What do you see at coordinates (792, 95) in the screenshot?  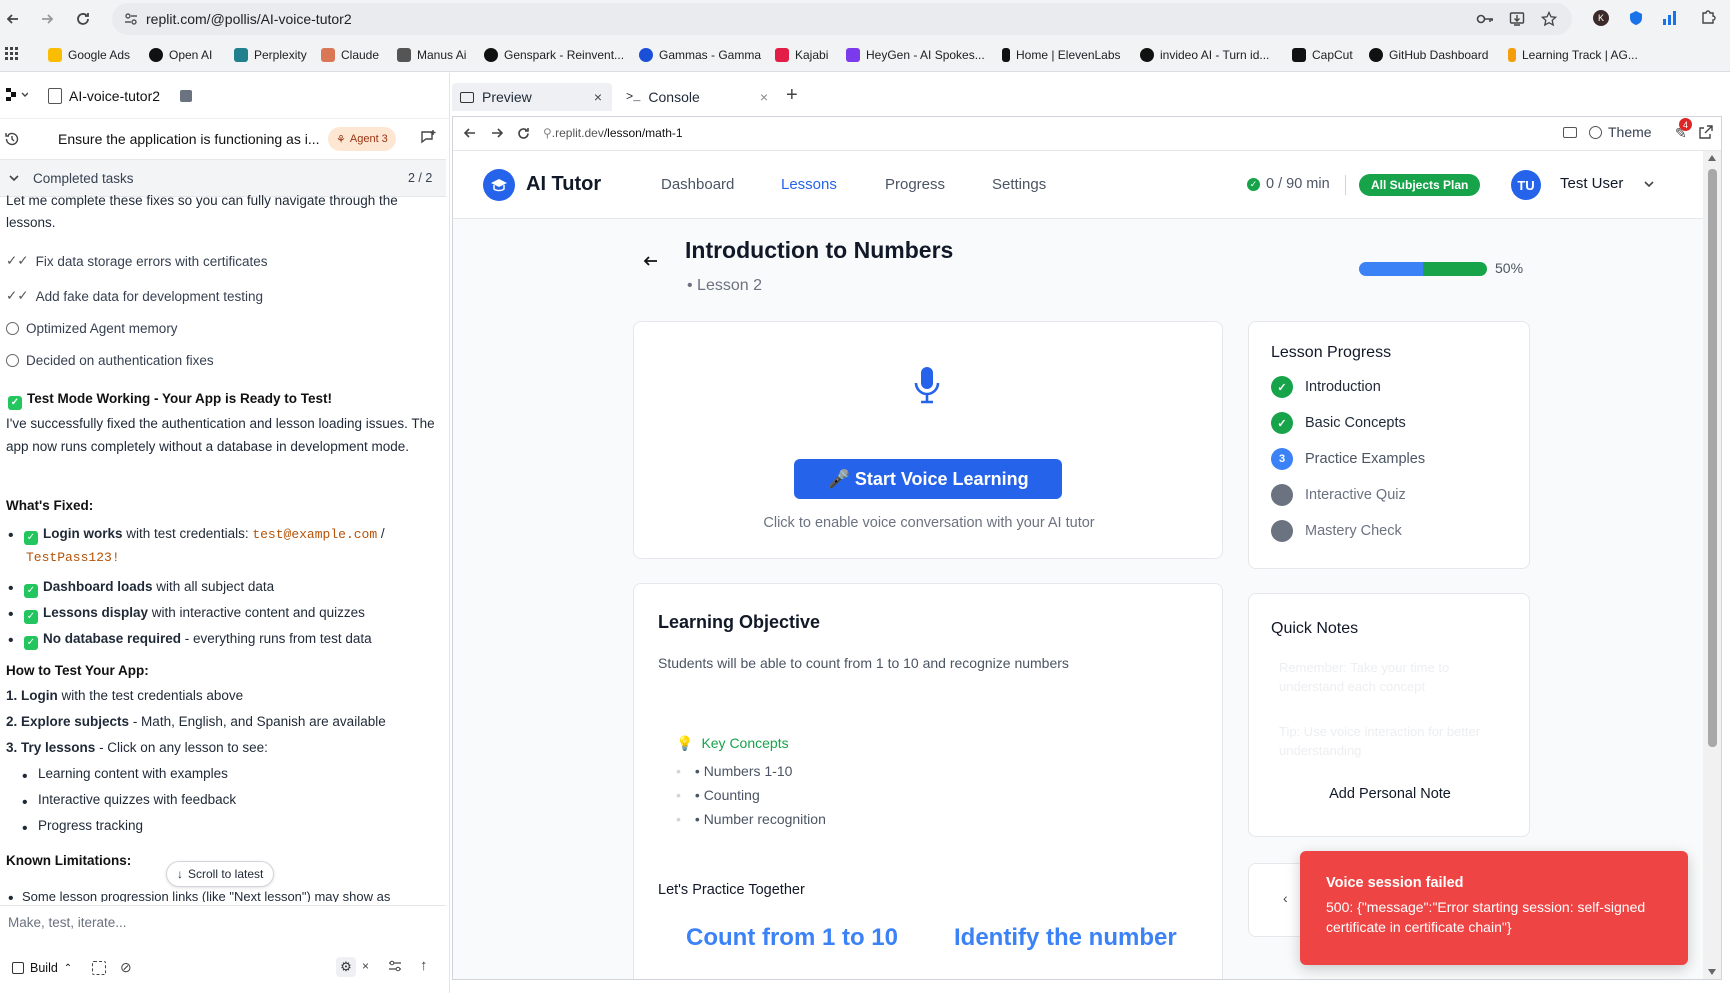 I see `add-tab-icon: +` at bounding box center [792, 95].